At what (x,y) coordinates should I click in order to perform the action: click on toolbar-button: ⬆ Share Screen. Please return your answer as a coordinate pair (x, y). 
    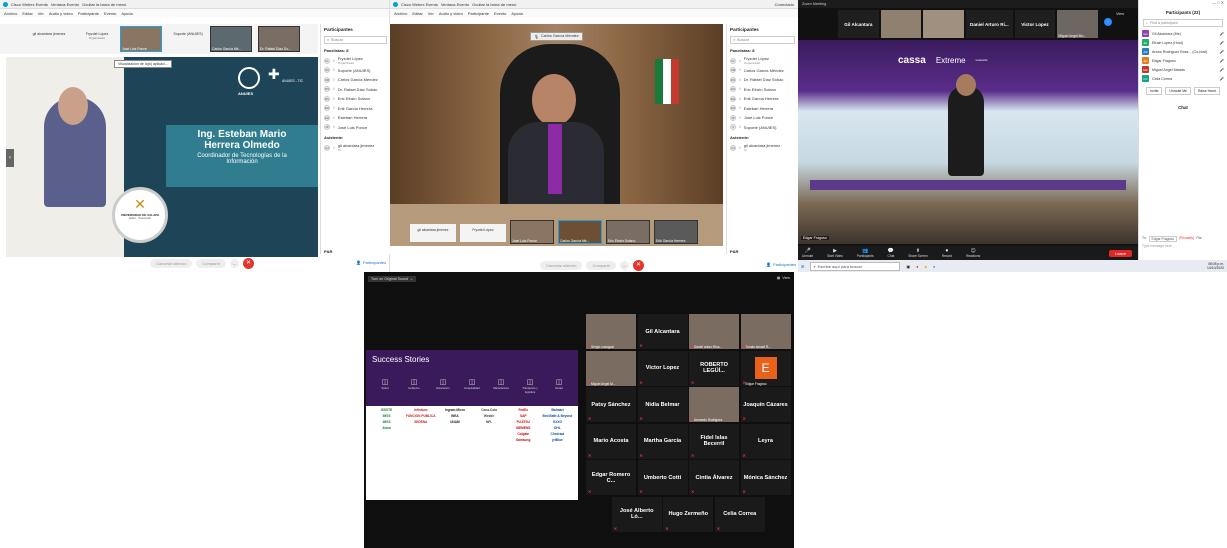
    Looking at the image, I should click on (918, 253).